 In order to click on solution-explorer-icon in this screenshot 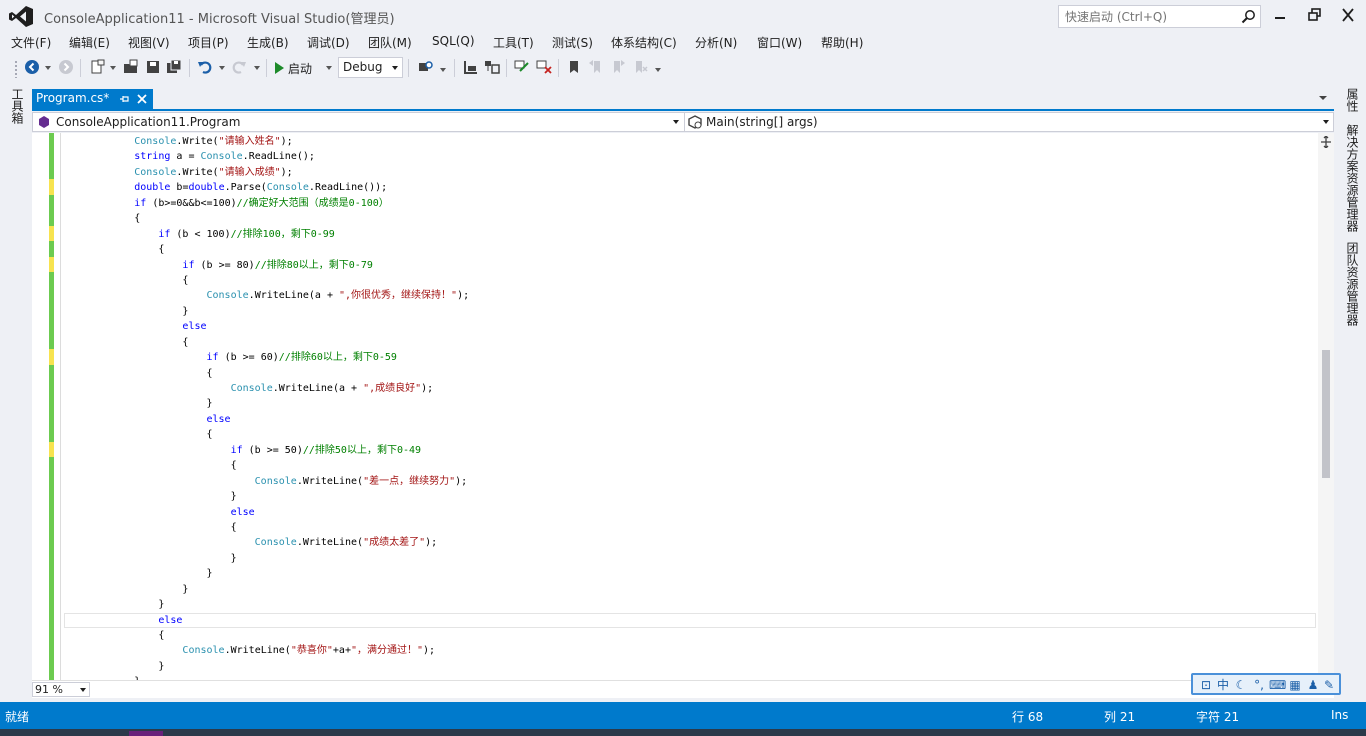, I will do `click(471, 67)`.